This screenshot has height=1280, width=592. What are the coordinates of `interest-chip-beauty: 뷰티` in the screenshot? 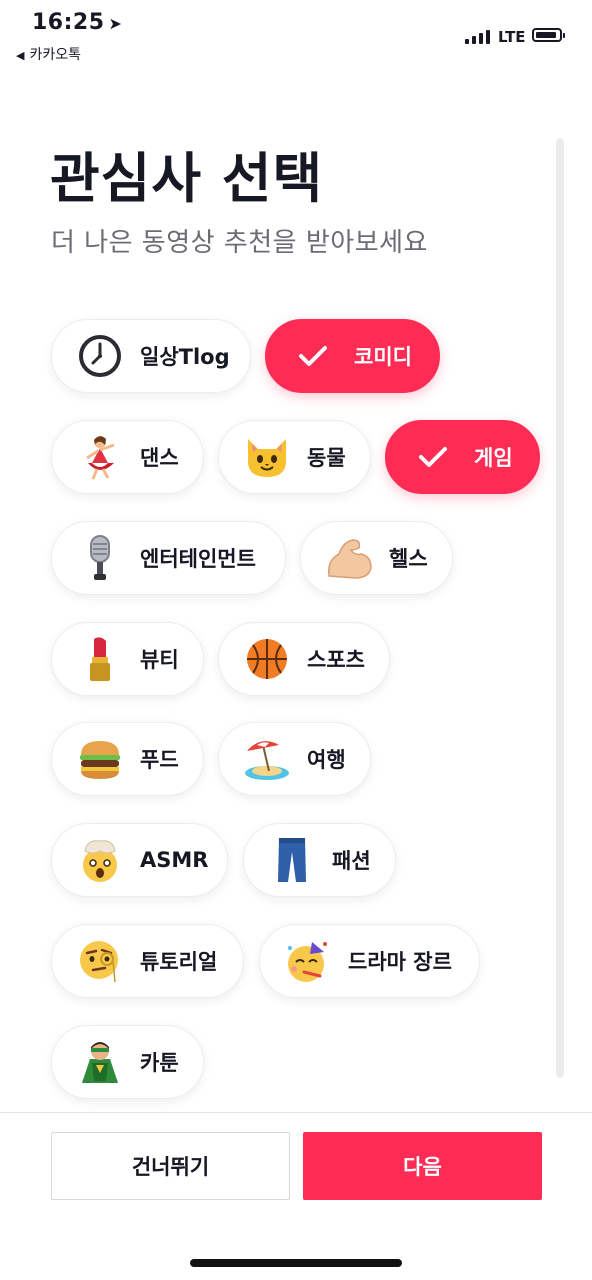 It's located at (127, 659).